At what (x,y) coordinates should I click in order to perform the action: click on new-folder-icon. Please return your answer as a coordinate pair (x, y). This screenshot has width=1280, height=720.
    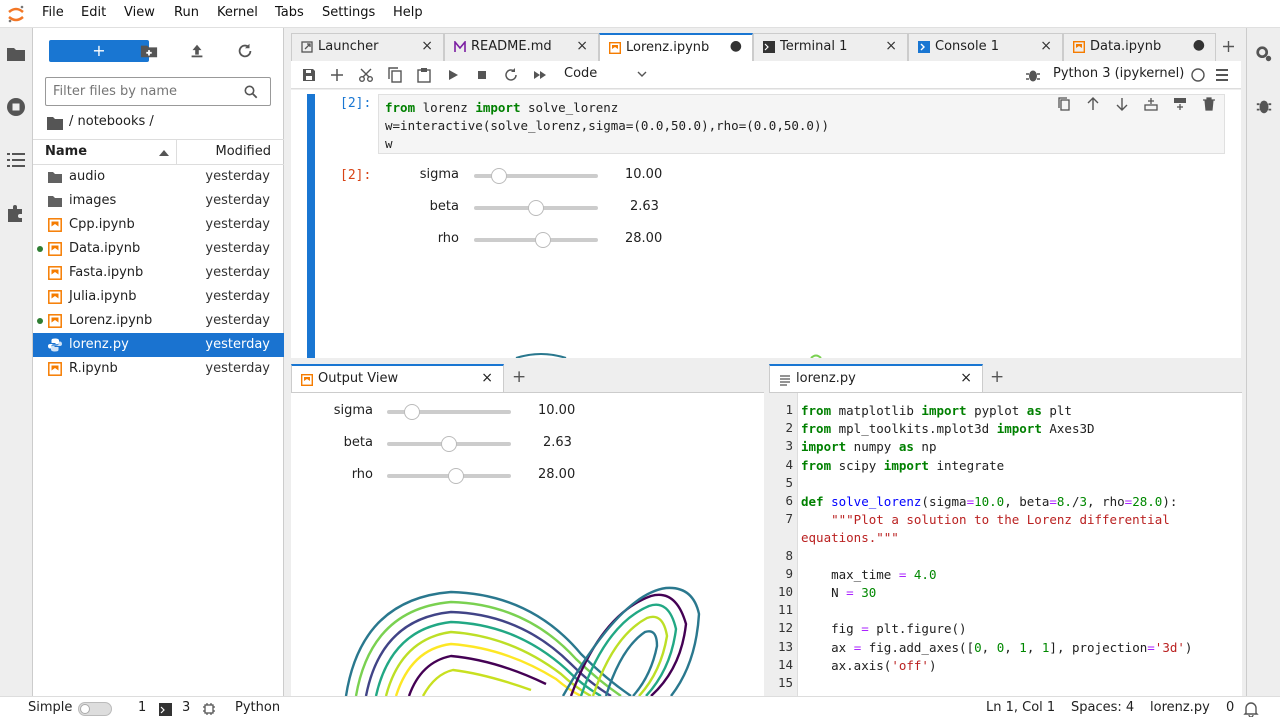
    Looking at the image, I should click on (149, 51).